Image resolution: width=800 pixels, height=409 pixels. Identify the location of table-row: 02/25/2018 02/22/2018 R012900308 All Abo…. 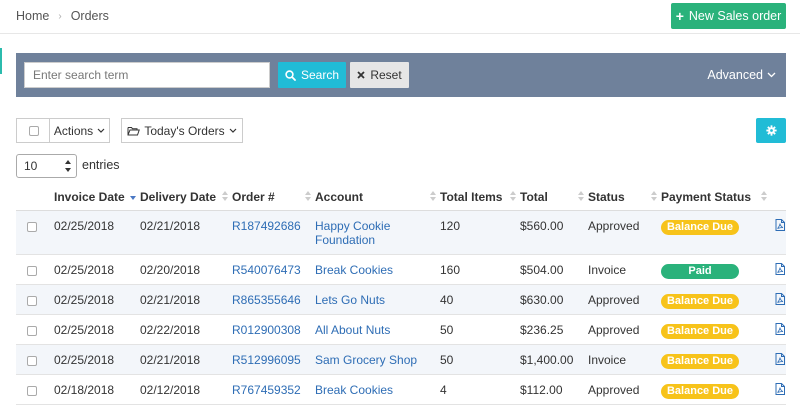
(401, 329).